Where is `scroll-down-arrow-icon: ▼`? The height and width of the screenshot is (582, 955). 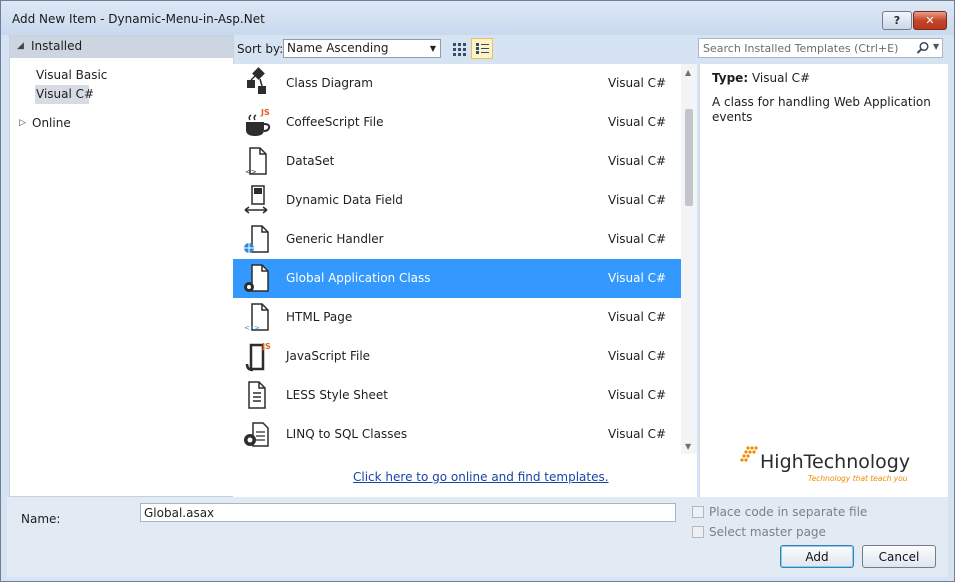
scroll-down-arrow-icon: ▼ is located at coordinates (688, 446).